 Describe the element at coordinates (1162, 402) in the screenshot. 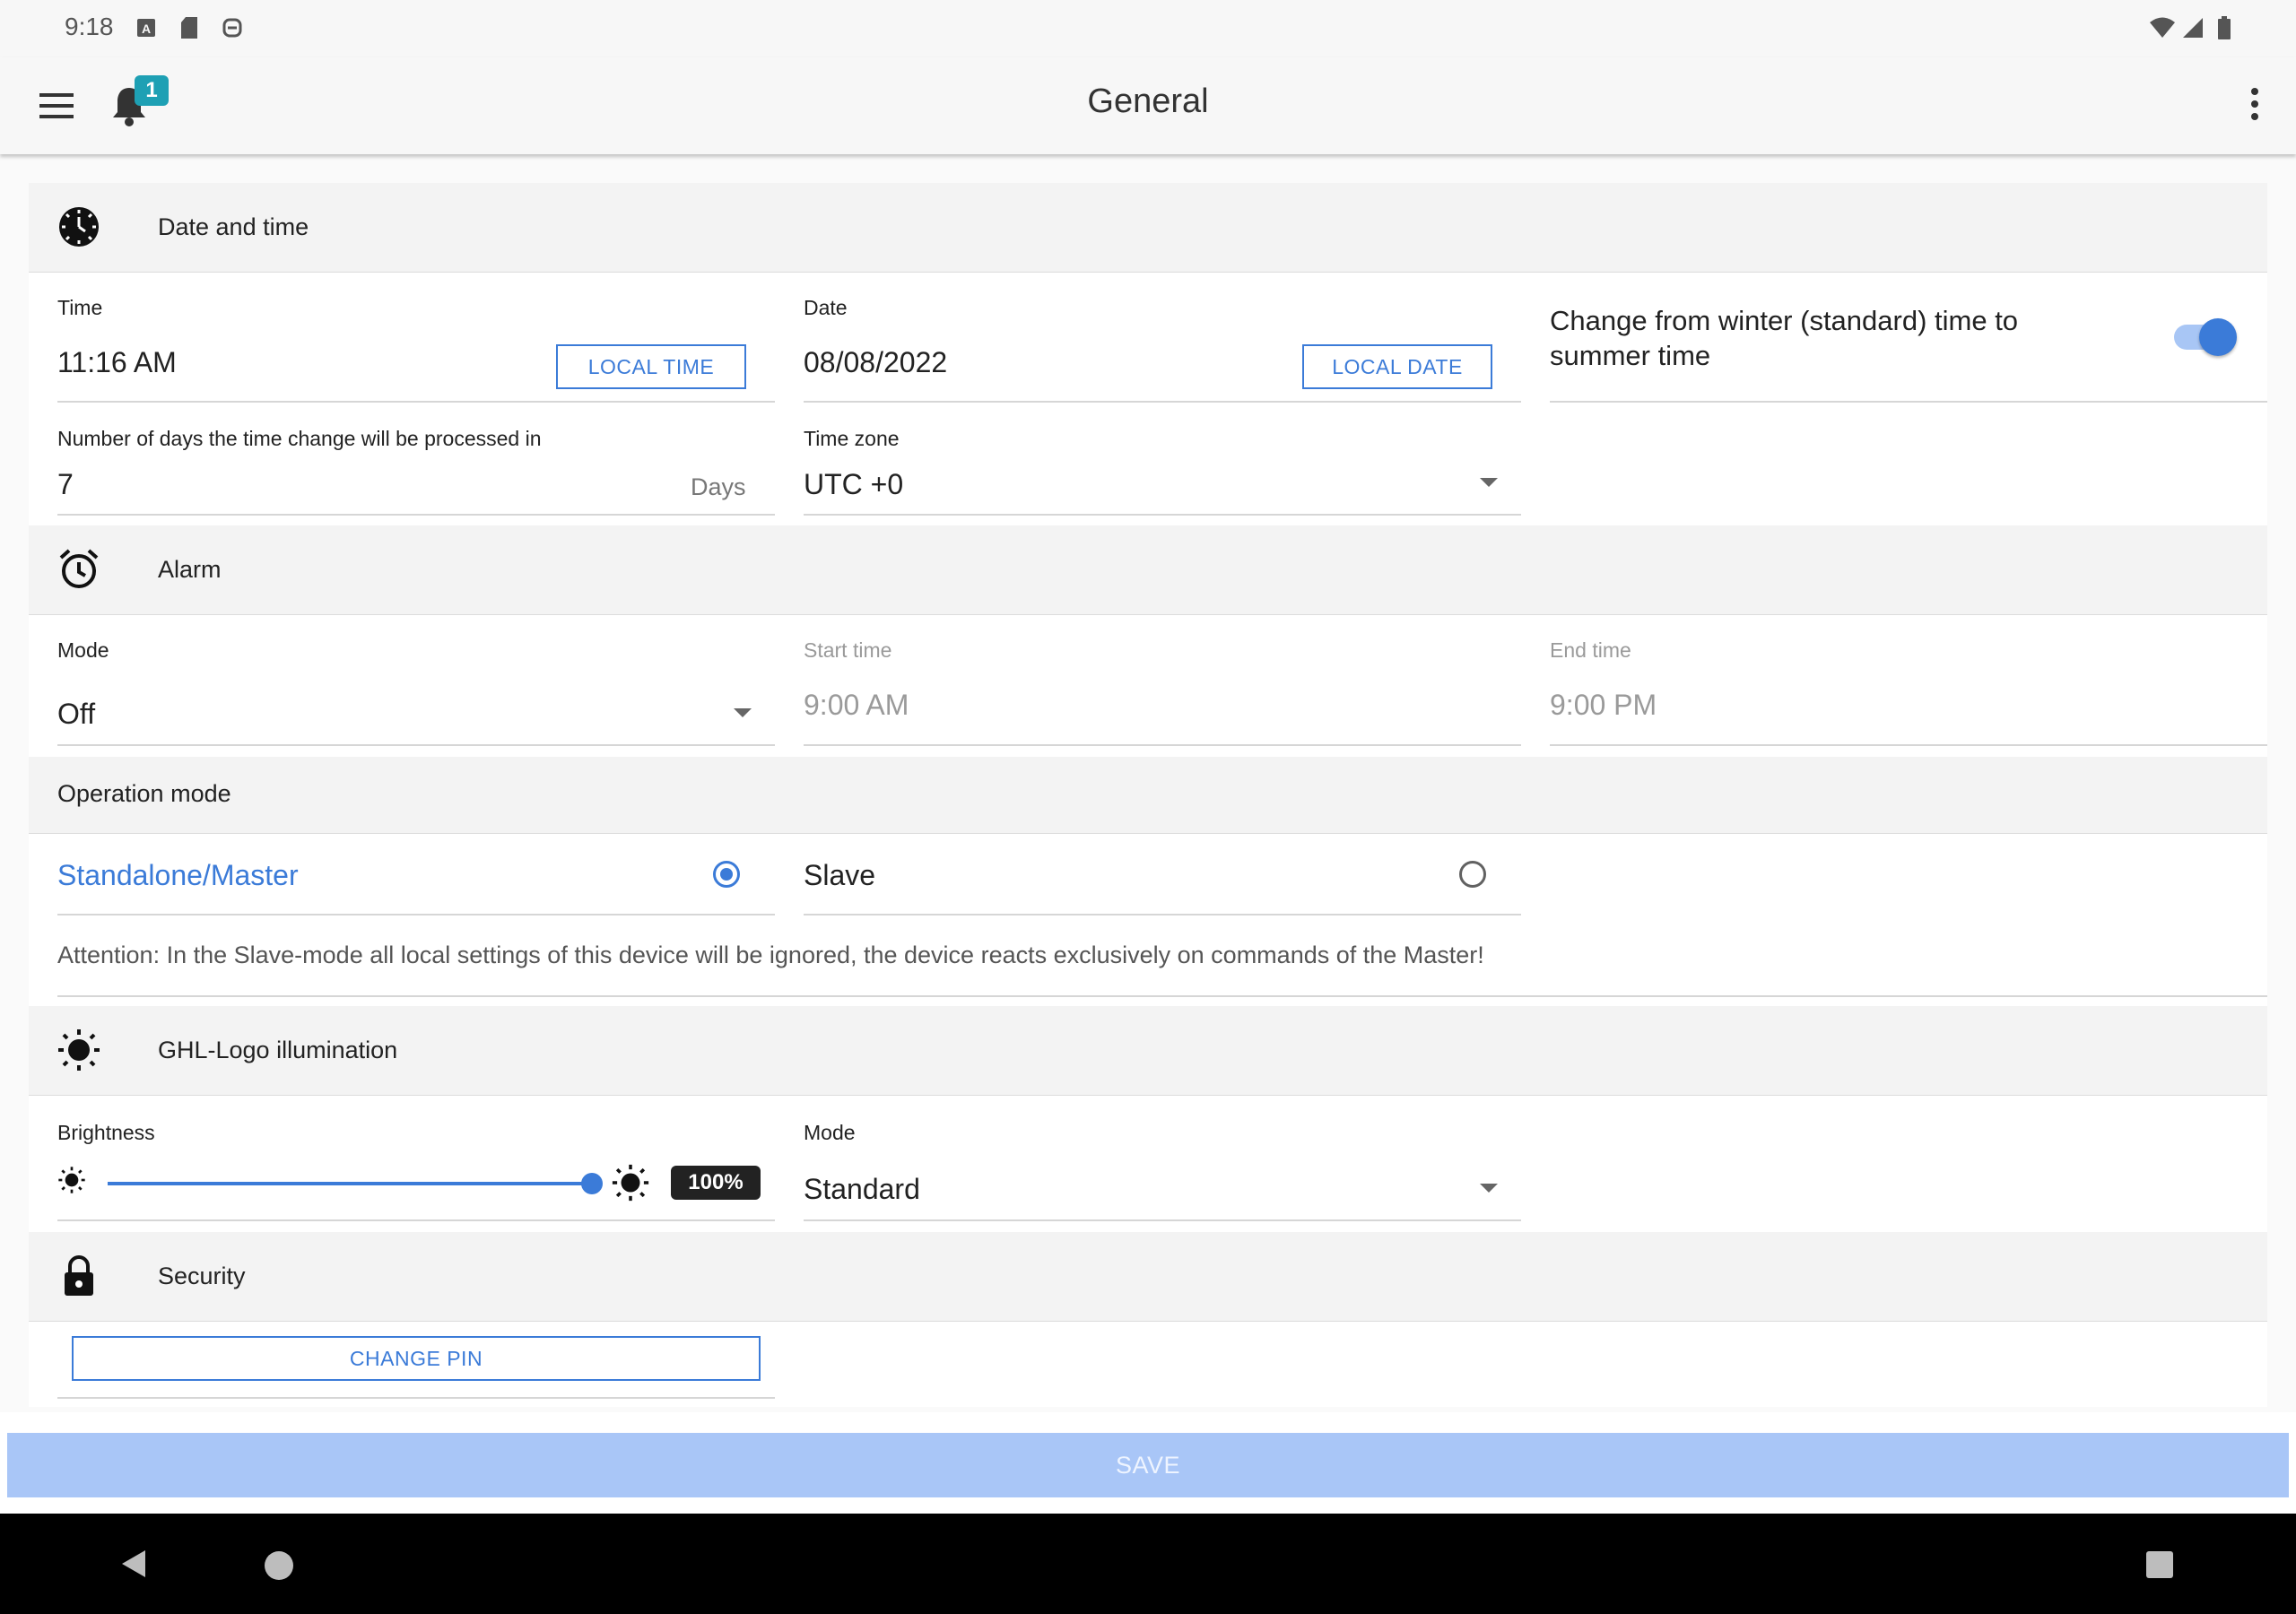

I see `date-field-underline` at that location.